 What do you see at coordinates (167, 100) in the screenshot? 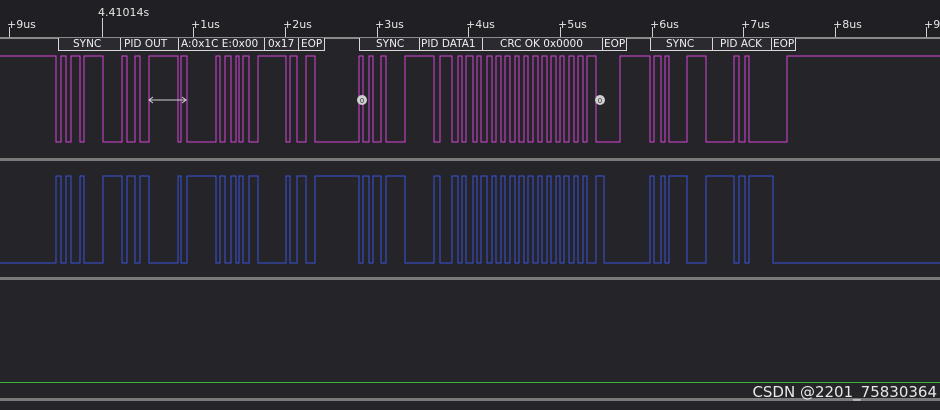
I see `measure-arrow-icon` at bounding box center [167, 100].